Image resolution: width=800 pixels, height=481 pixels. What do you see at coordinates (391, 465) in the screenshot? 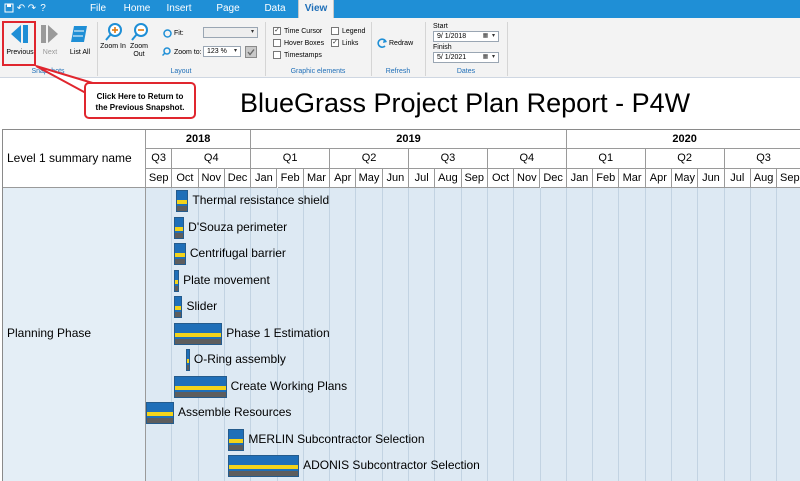
I see `task-label: ADONIS Subcontractor Selection` at bounding box center [391, 465].